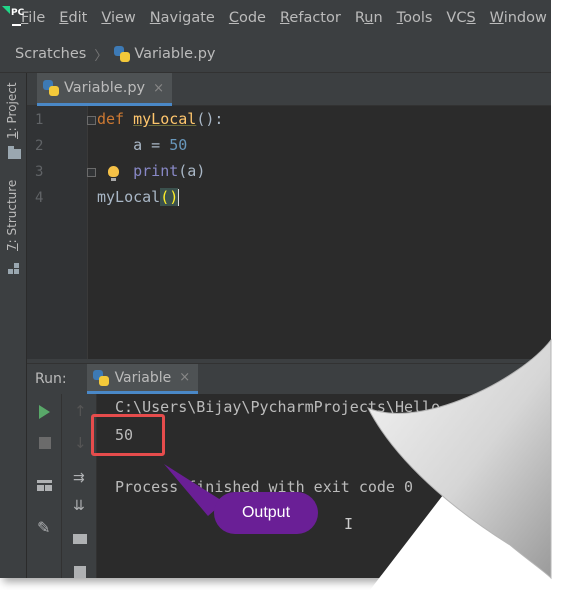 Image resolution: width=566 pixels, height=590 pixels. What do you see at coordinates (518, 18) in the screenshot?
I see `menu-window: Window` at bounding box center [518, 18].